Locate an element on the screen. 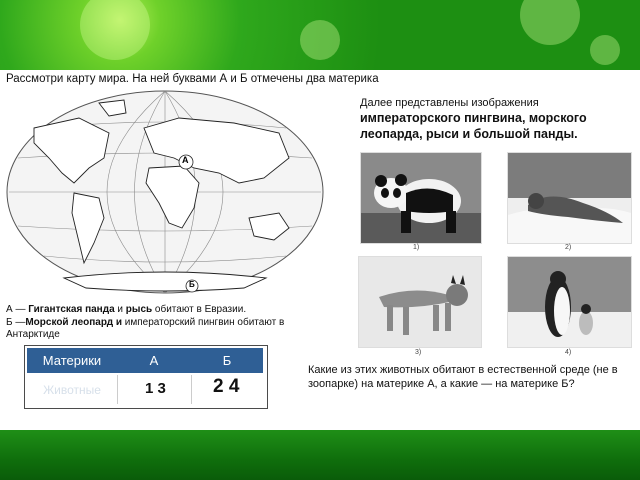 The image size is (640, 480). intro-lead: Далее представлены изображения is located at coordinates (449, 103).